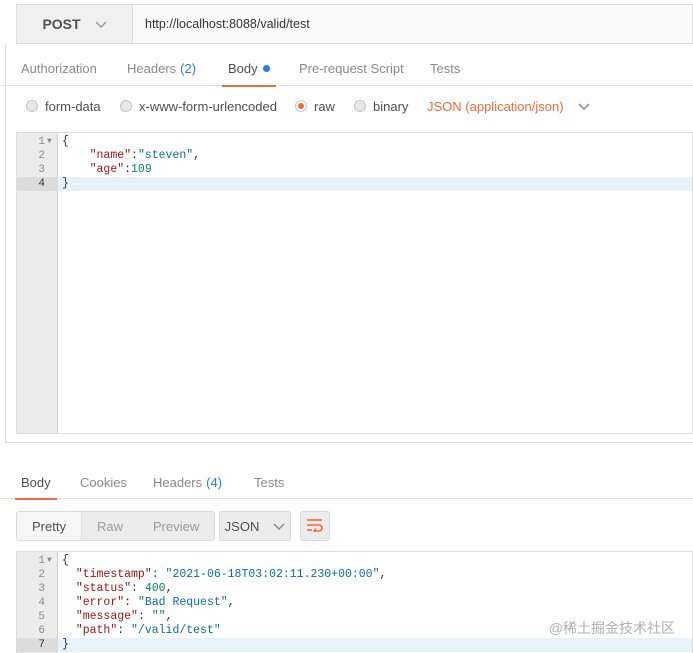 This screenshot has width=693, height=653. I want to click on radio-label: x-www-form-urlencoded, so click(208, 106).